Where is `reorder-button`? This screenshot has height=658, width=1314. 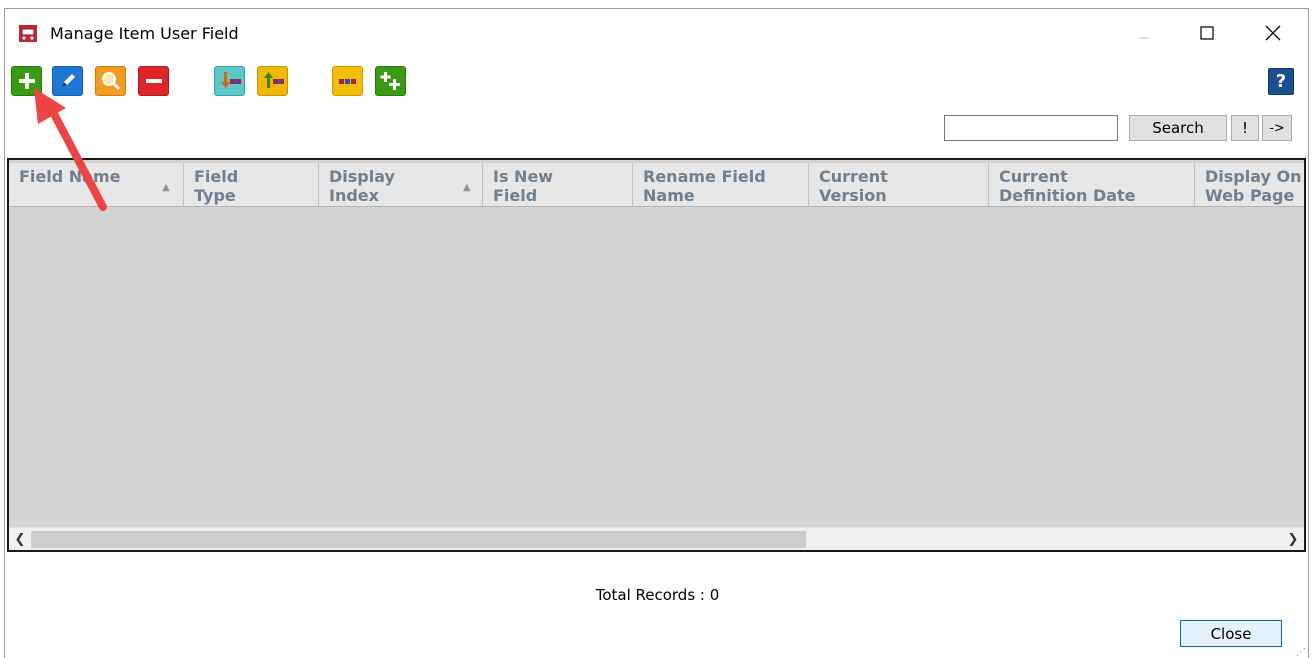 reorder-button is located at coordinates (347, 81).